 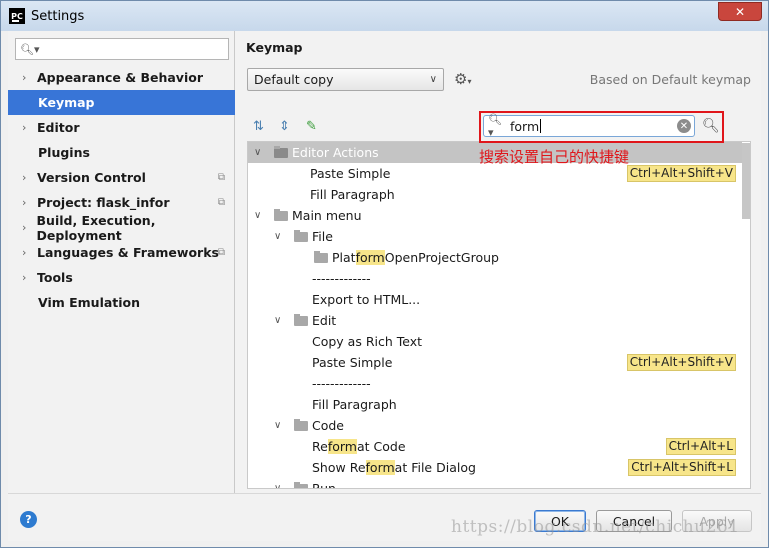 I want to click on sidebar-item-project-flask-infor: › Project: flask_infor ⧉, so click(x=121, y=202).